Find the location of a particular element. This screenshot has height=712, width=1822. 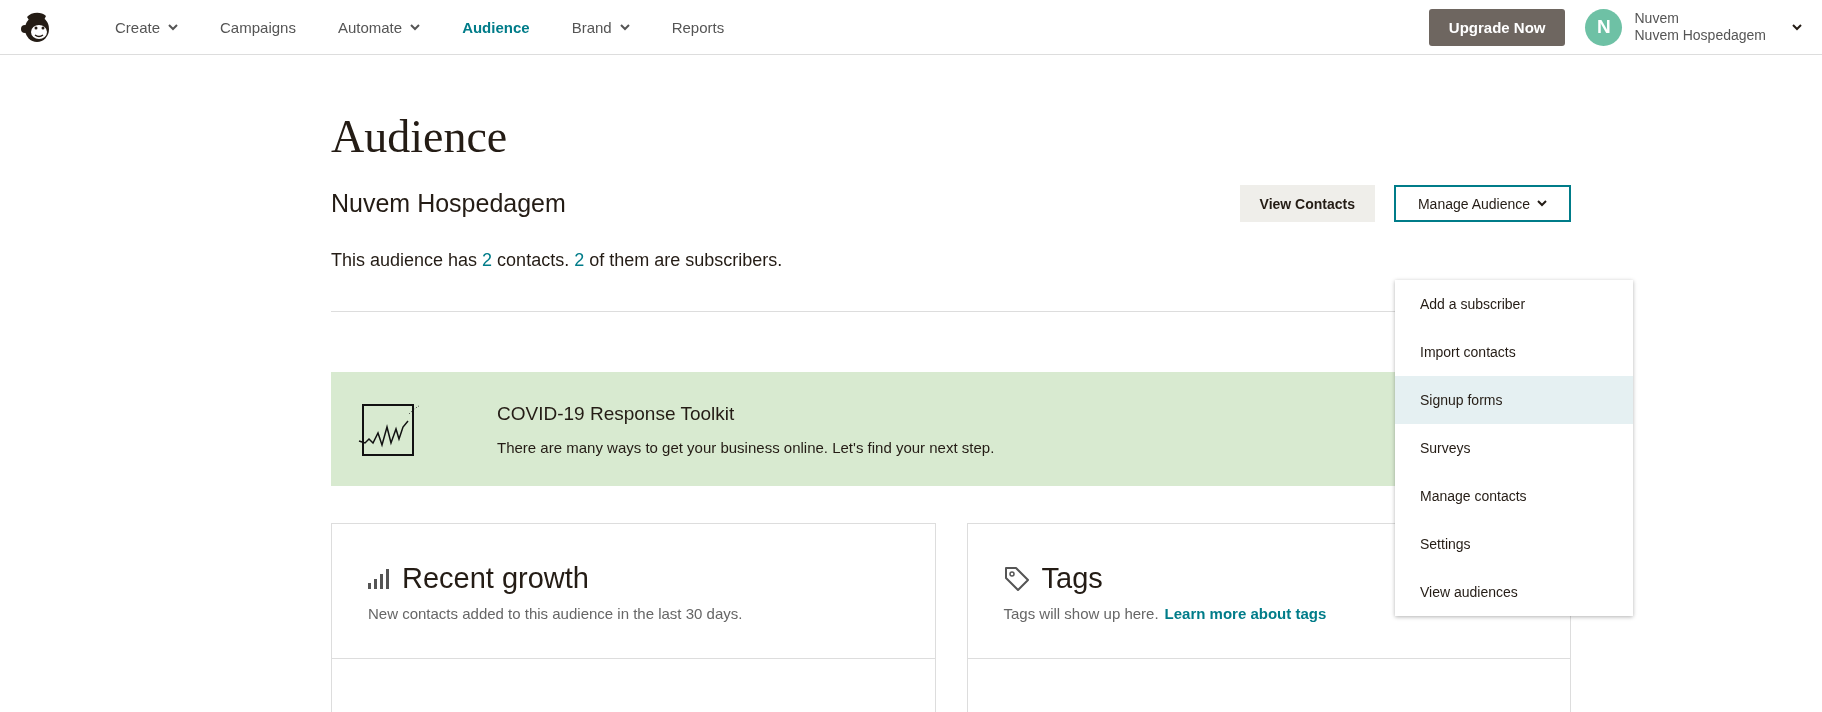

nav-item: Reports is located at coordinates (698, 27).